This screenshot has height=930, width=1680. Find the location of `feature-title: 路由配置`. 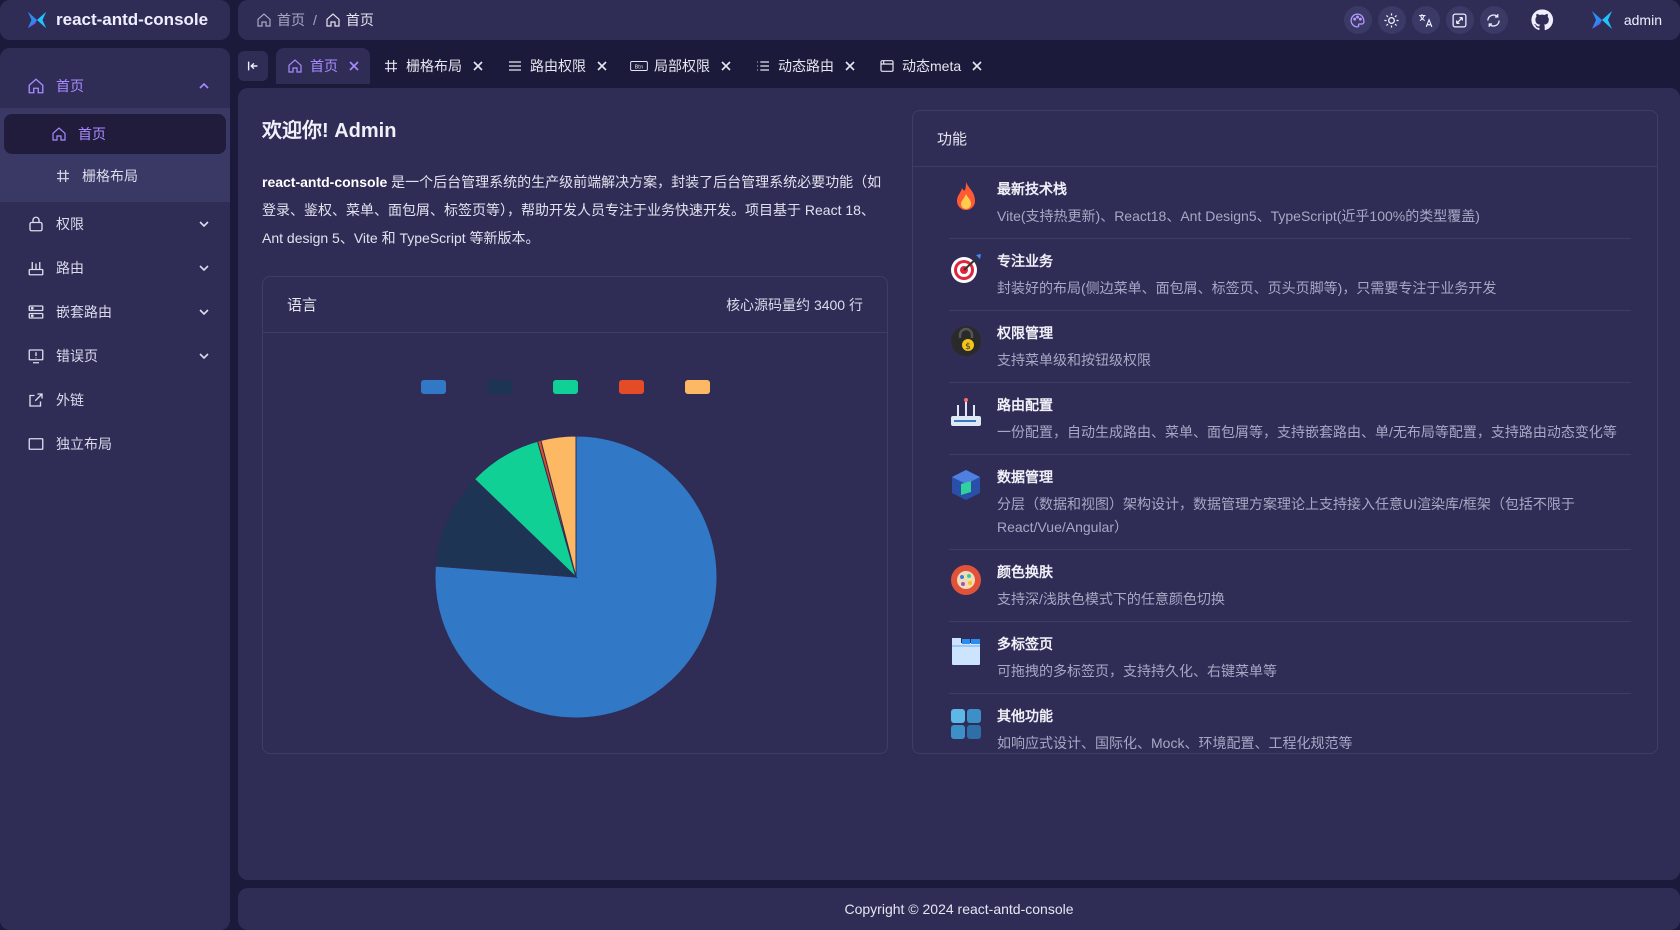

feature-title: 路由配置 is located at coordinates (1025, 405).